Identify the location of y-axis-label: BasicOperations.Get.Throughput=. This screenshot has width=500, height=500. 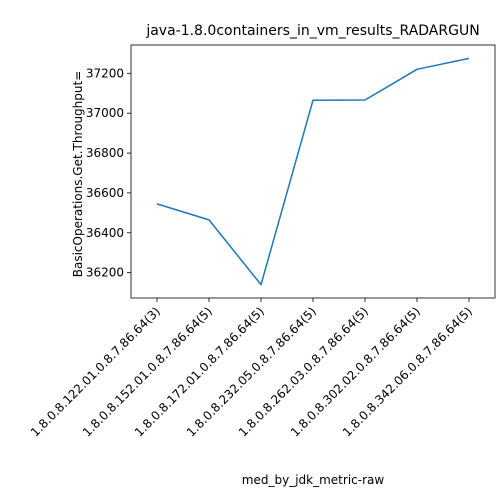
(78, 174).